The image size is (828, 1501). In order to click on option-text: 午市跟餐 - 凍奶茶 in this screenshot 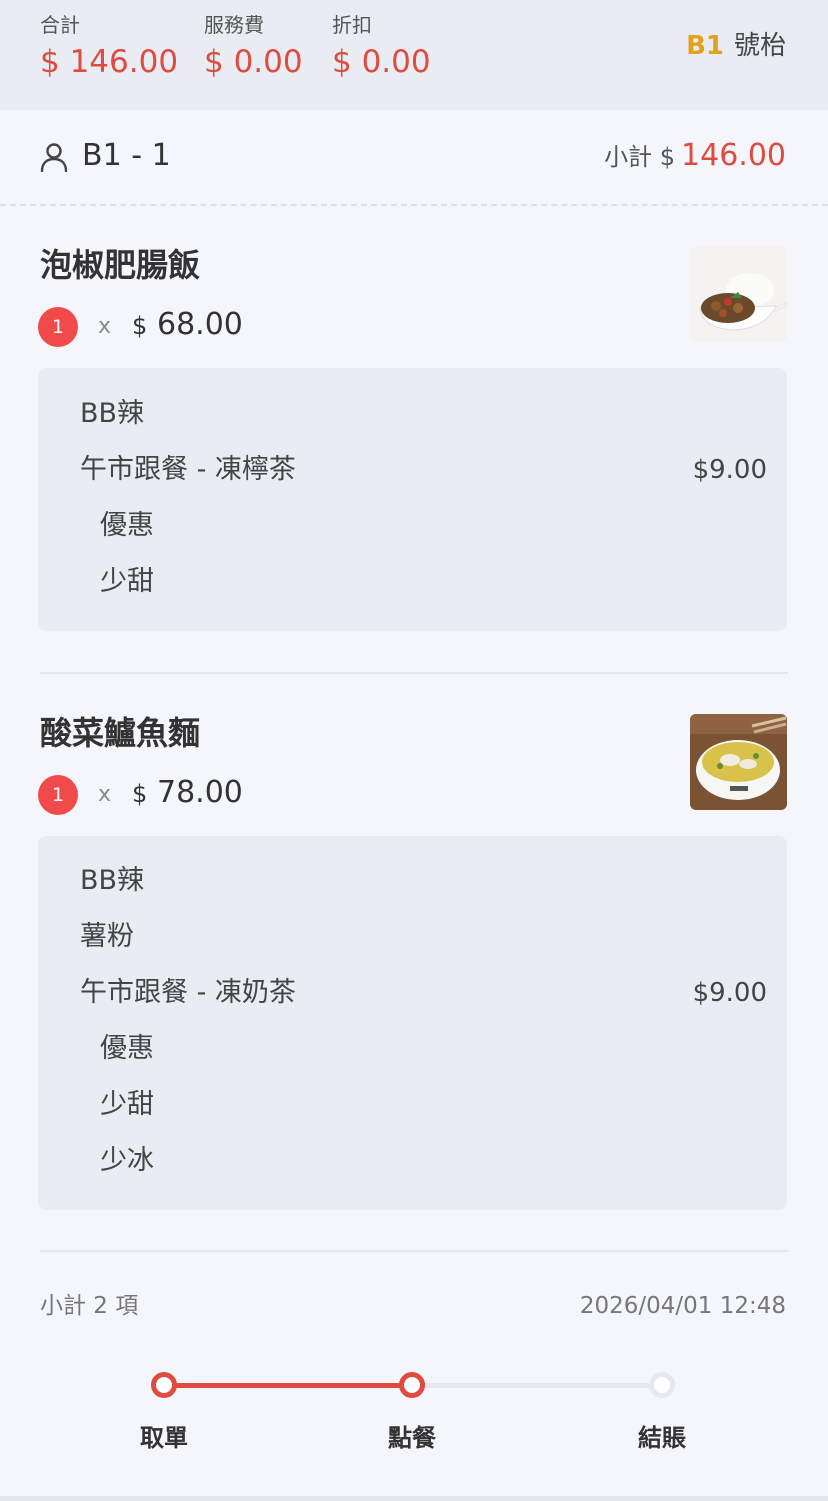, I will do `click(188, 992)`.